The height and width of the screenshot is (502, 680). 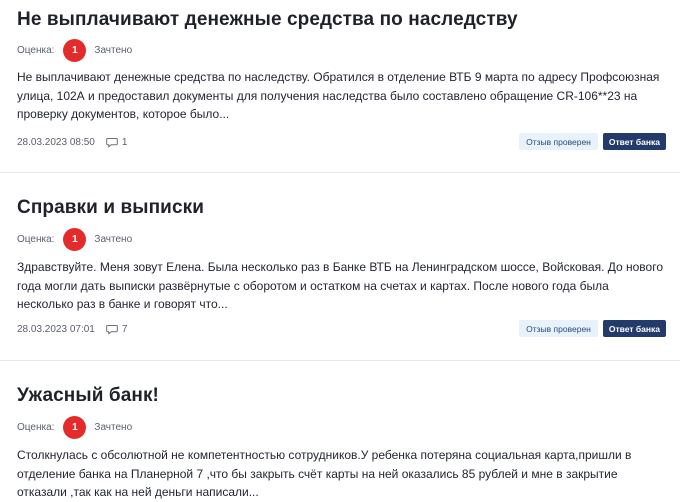 What do you see at coordinates (125, 142) in the screenshot?
I see `comment-count: 1` at bounding box center [125, 142].